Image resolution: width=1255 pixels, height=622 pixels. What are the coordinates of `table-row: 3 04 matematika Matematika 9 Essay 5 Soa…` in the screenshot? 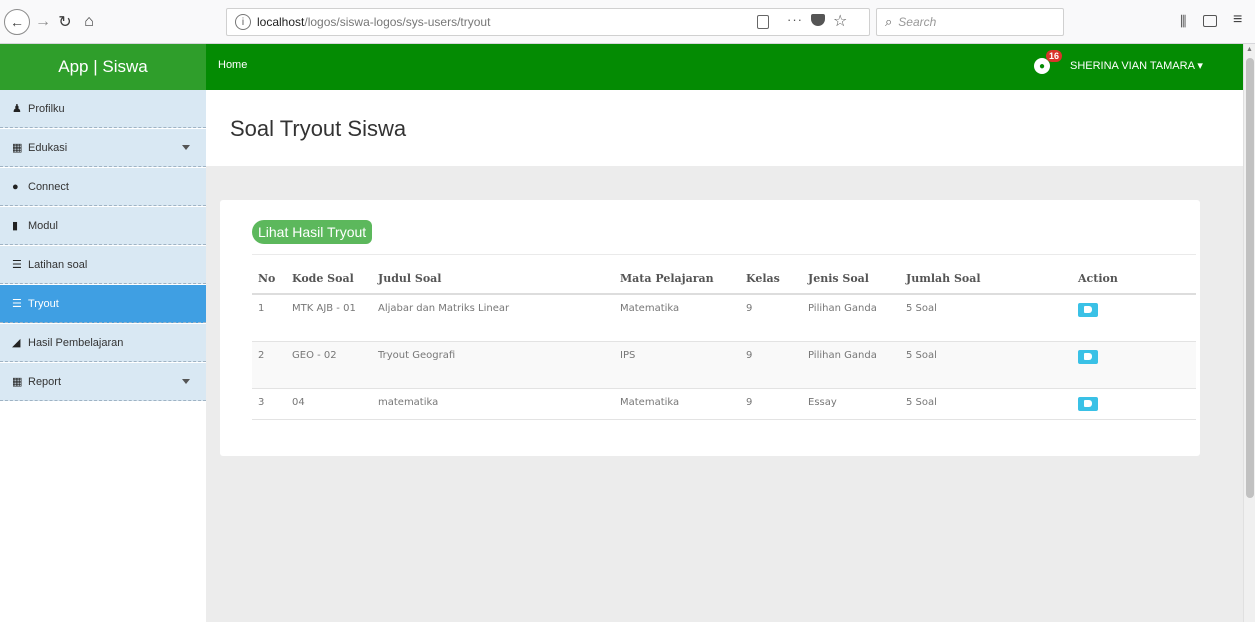 It's located at (724, 404).